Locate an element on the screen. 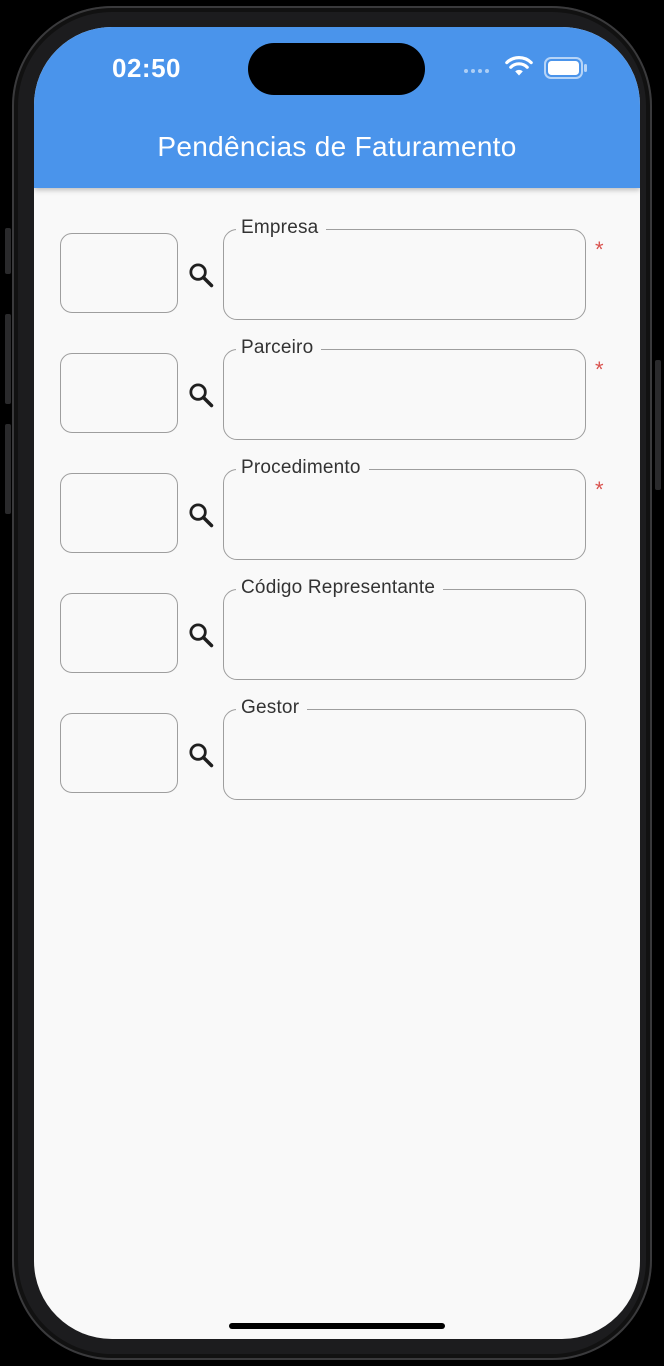  parceiro-label: Parceiro is located at coordinates (279, 348).